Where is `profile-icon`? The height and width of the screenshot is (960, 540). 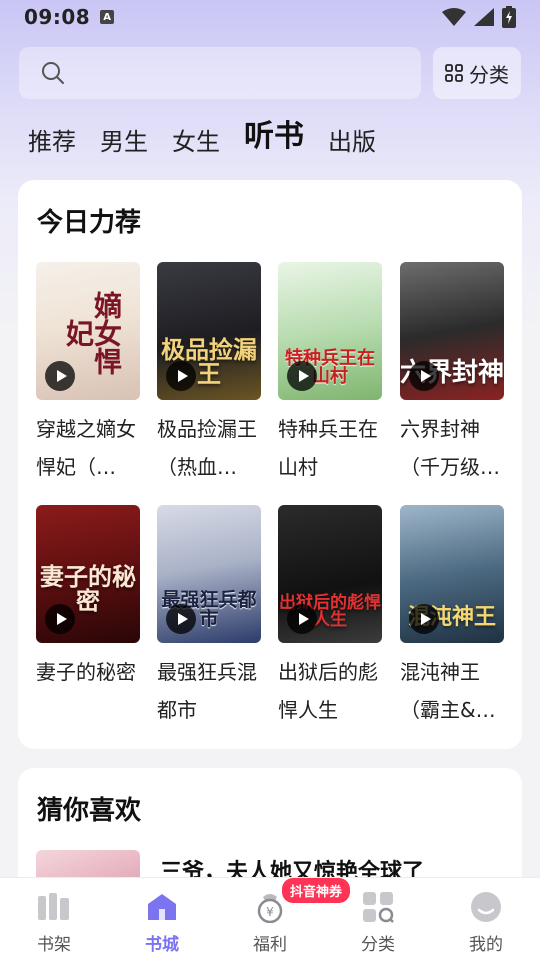
profile-icon is located at coordinates (486, 907).